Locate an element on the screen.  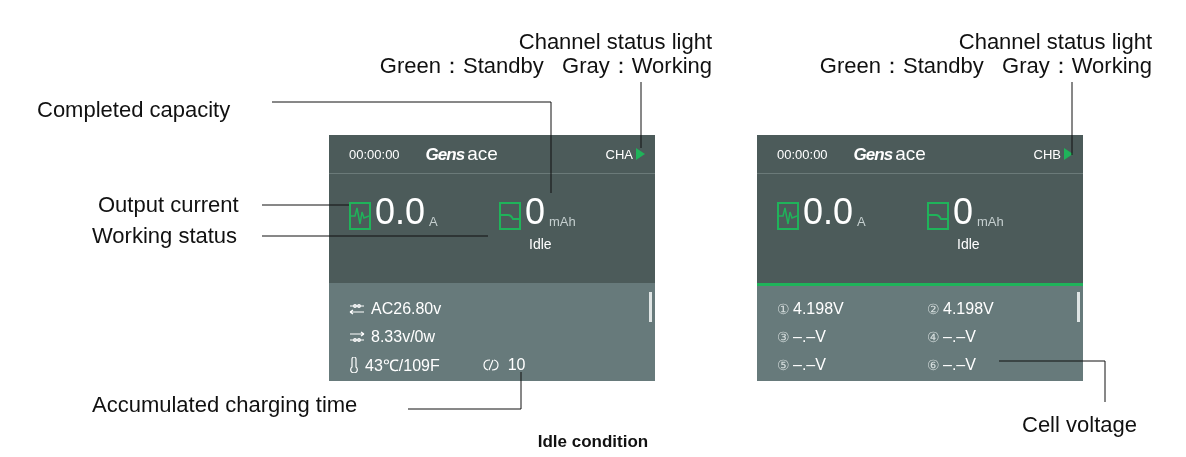
info-value: 43℃/109F is located at coordinates (402, 366).